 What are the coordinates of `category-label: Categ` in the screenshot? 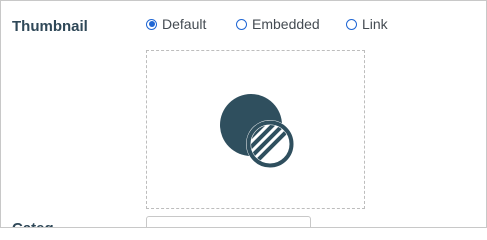 It's located at (33, 223).